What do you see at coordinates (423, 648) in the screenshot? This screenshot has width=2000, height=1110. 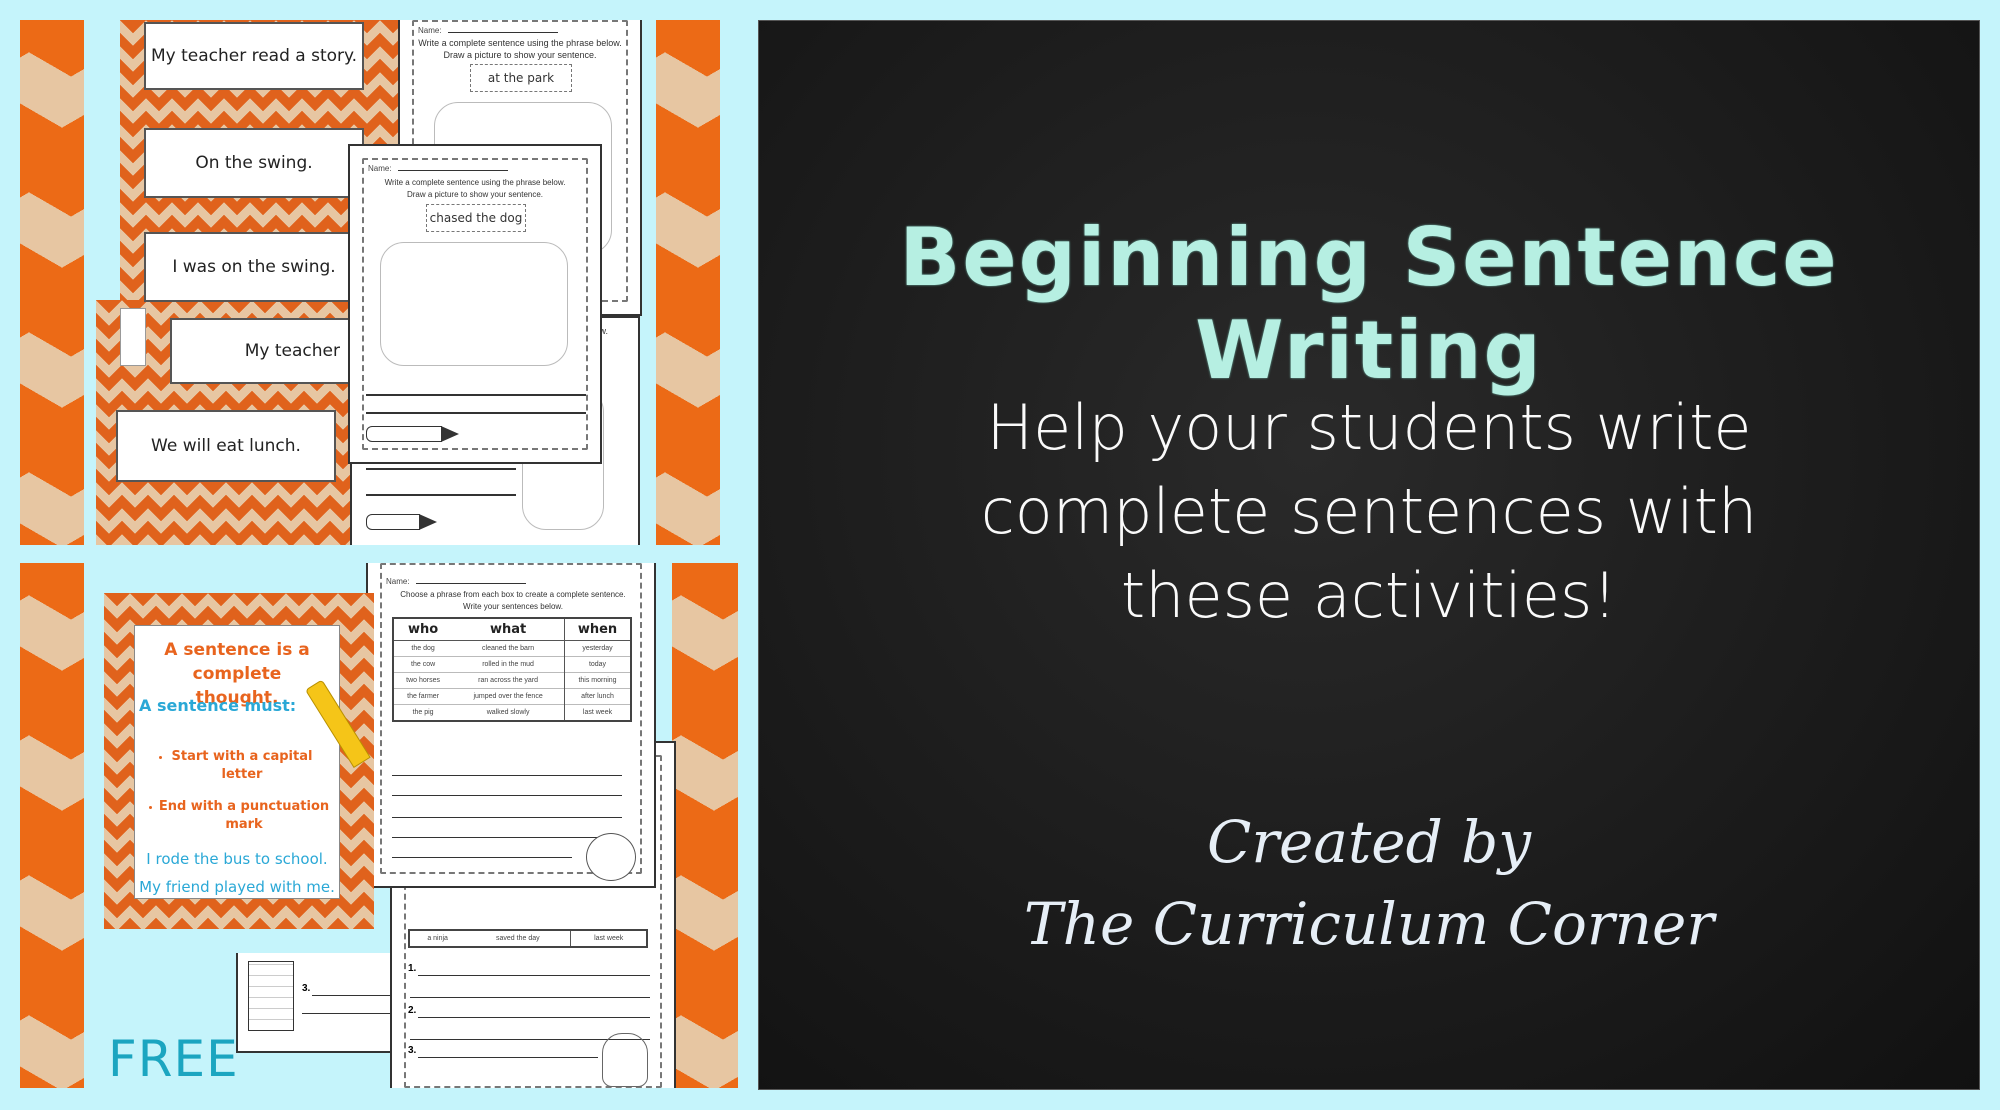 I see `cell: the dog` at bounding box center [423, 648].